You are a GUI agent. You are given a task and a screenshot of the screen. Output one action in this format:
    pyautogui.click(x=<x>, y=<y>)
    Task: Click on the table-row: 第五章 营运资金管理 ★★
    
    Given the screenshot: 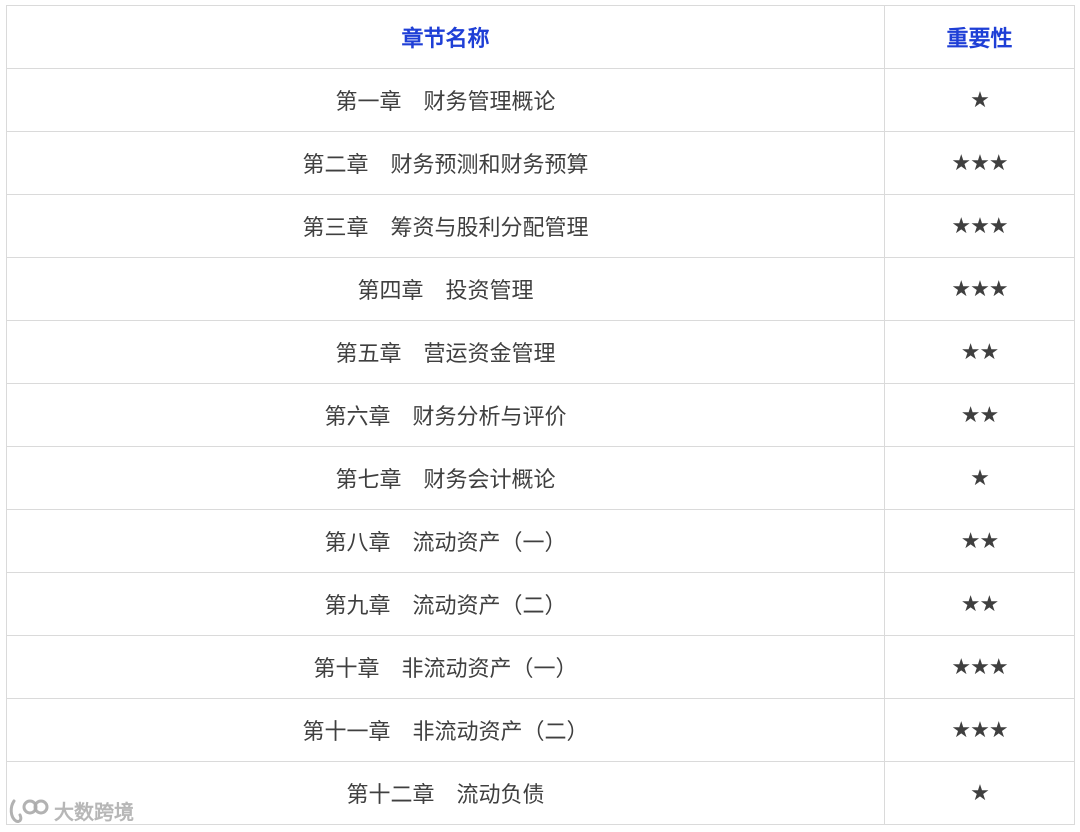 What is the action you would take?
    pyautogui.click(x=540, y=352)
    